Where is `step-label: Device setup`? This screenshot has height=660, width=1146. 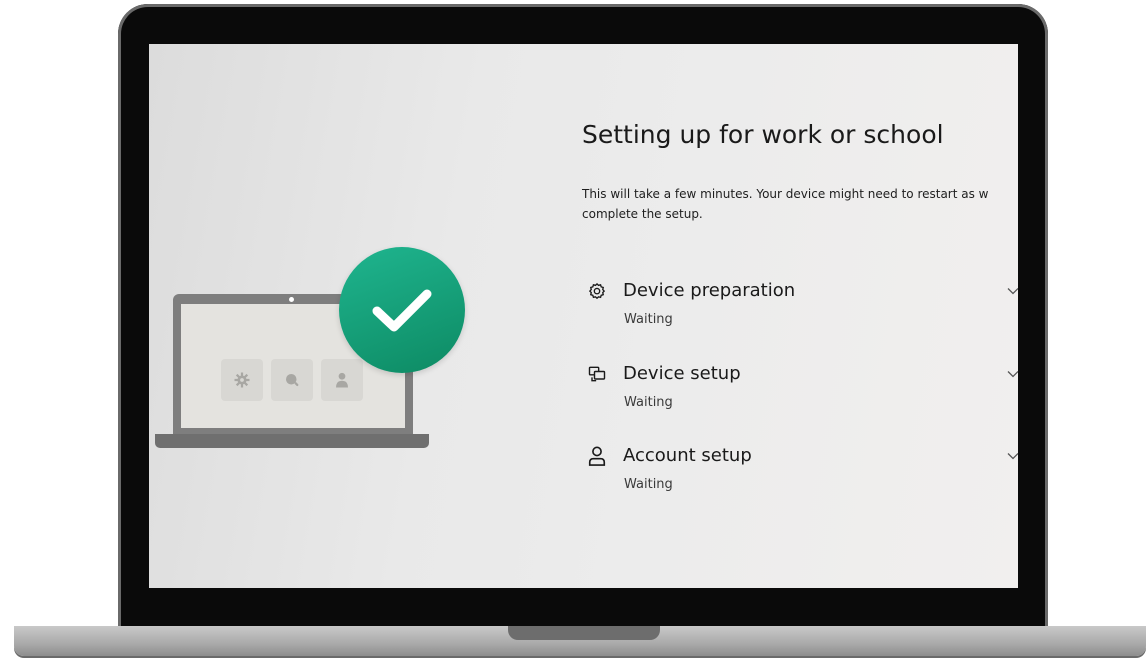
step-label: Device setup is located at coordinates (682, 373).